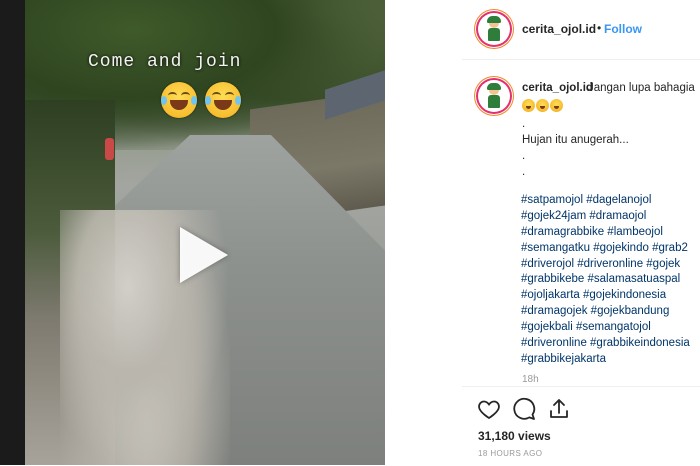 This screenshot has width=700, height=466. What do you see at coordinates (610, 328) in the screenshot?
I see `hashtag-line: #gojekbali #semangatojol` at bounding box center [610, 328].